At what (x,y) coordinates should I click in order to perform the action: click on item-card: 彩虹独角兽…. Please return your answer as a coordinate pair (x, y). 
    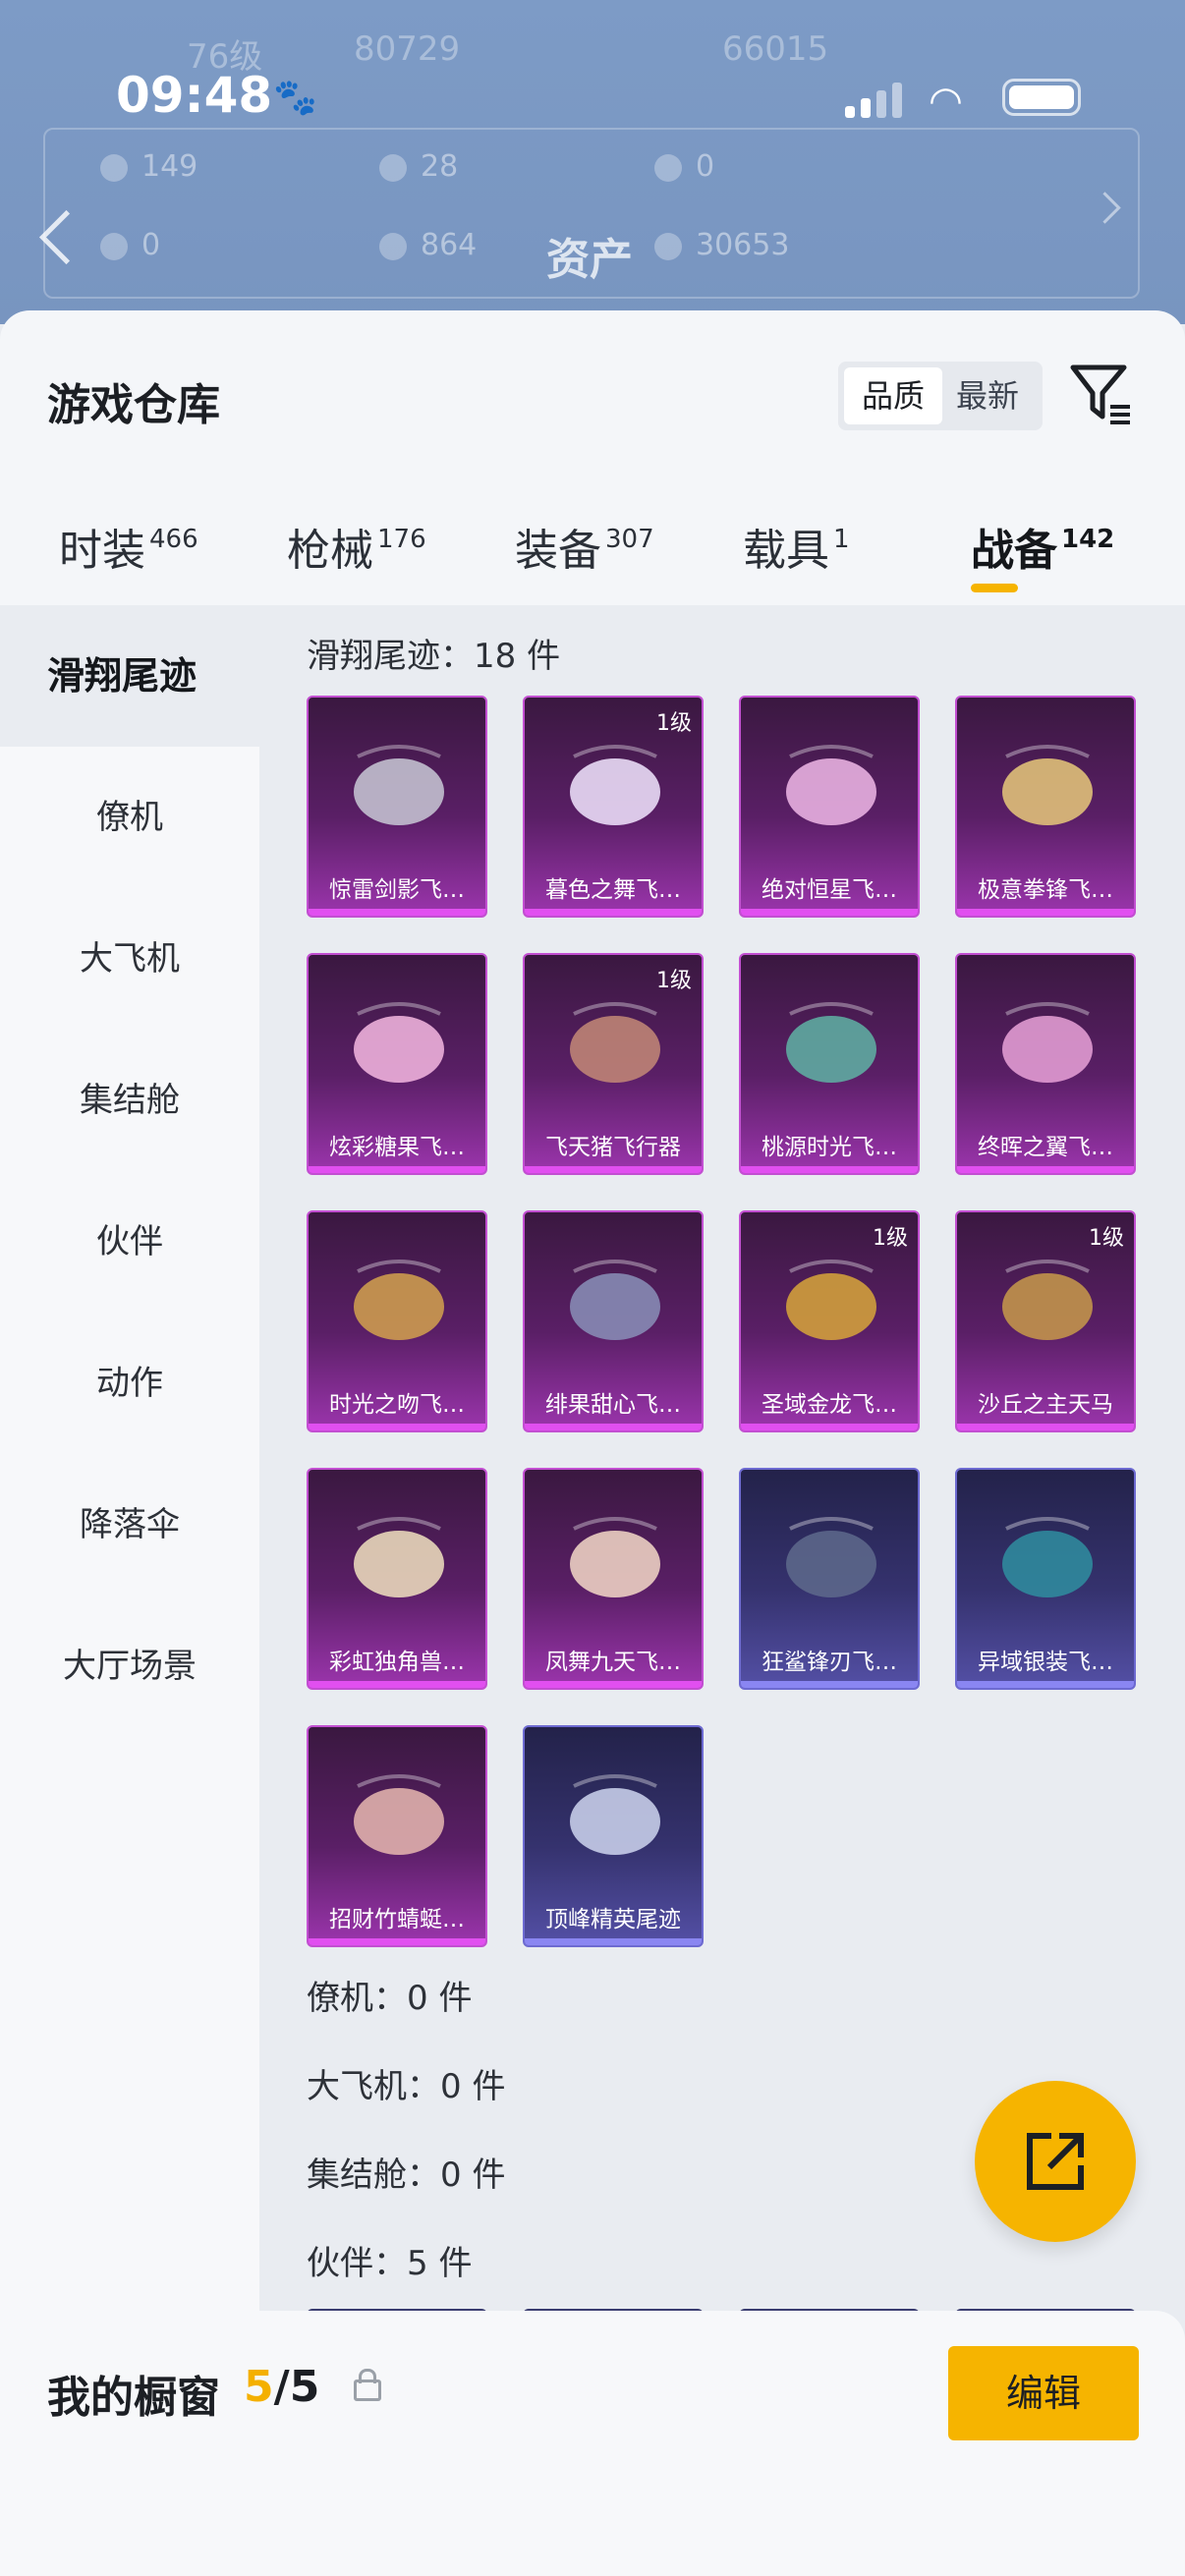
    Looking at the image, I should click on (397, 1579).